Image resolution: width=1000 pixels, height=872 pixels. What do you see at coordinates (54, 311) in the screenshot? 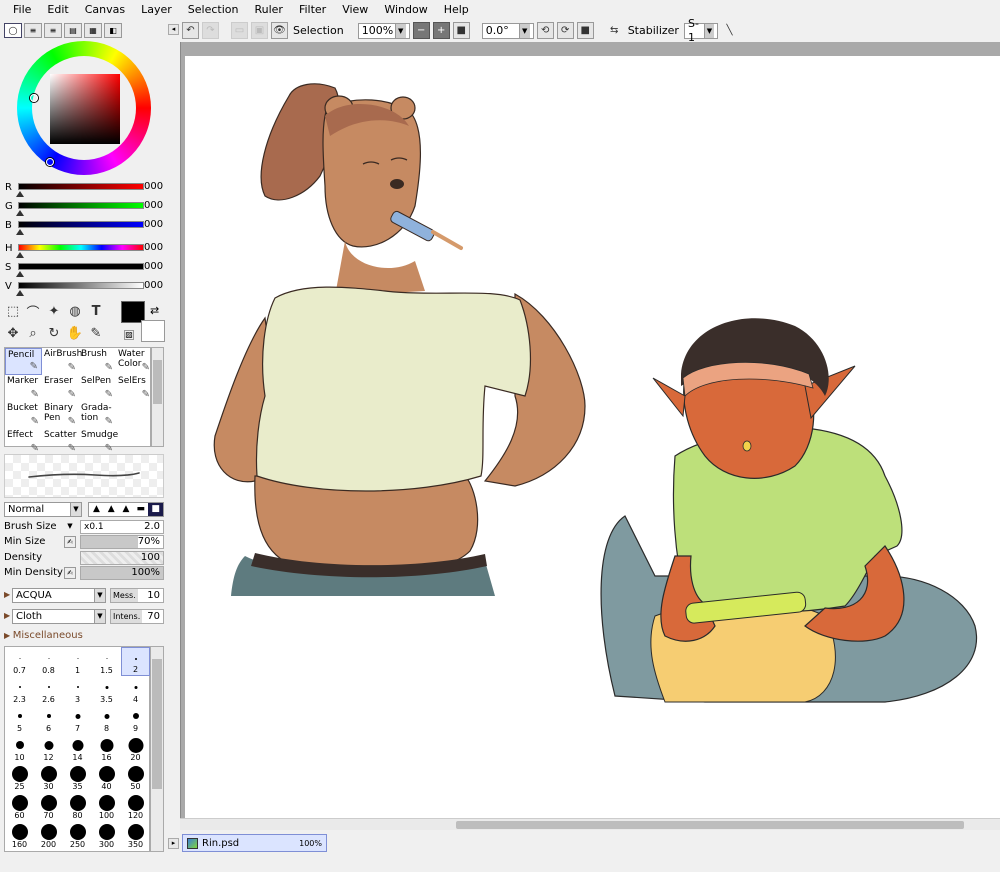
I see `magic-wand-icon: ✦` at bounding box center [54, 311].